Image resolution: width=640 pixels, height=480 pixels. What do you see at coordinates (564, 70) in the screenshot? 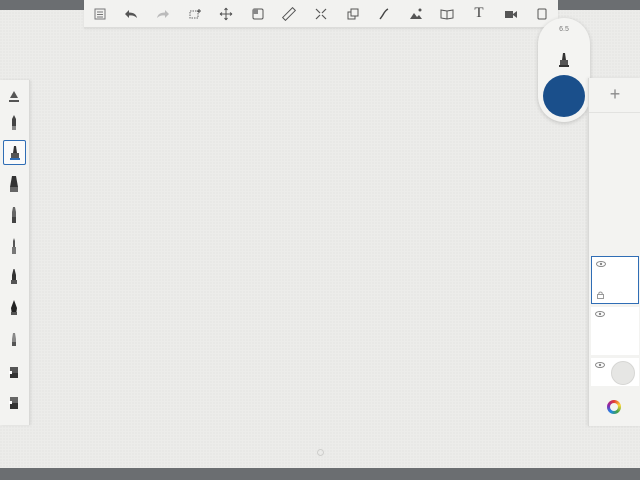
I see `brush-puck: 6.5` at bounding box center [564, 70].